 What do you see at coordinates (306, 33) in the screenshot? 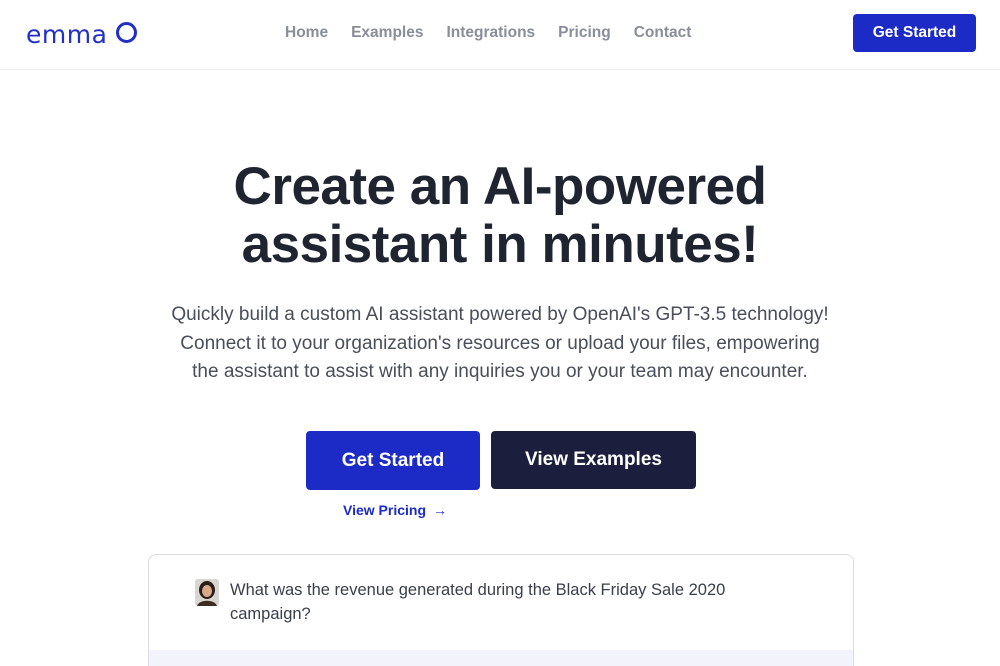
I see `nav-home: Home` at bounding box center [306, 33].